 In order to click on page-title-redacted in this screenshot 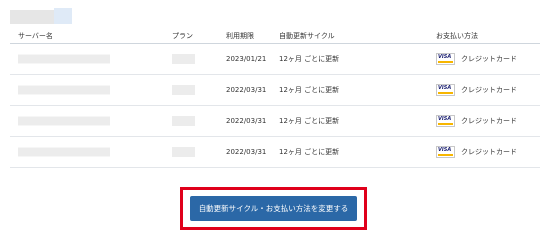, I will do `click(41, 16)`.